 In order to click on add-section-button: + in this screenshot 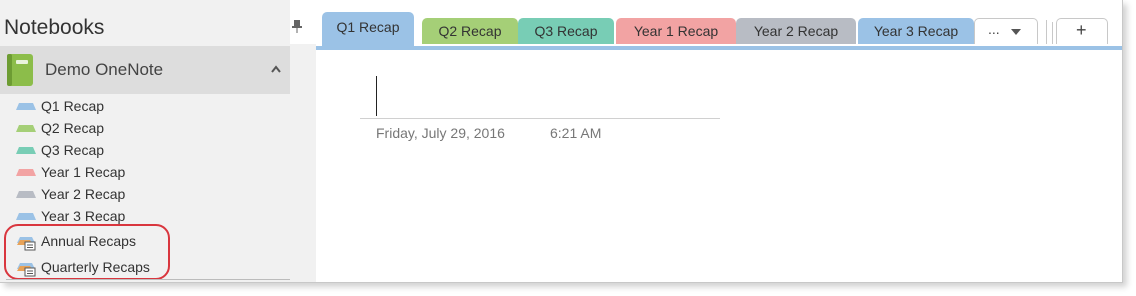, I will do `click(1082, 31)`.